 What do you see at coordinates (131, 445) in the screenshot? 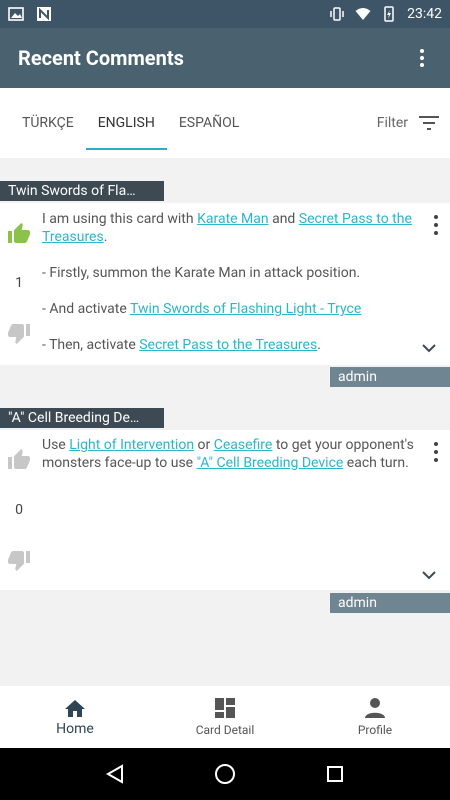
I see `card-link: Light of Intervention` at bounding box center [131, 445].